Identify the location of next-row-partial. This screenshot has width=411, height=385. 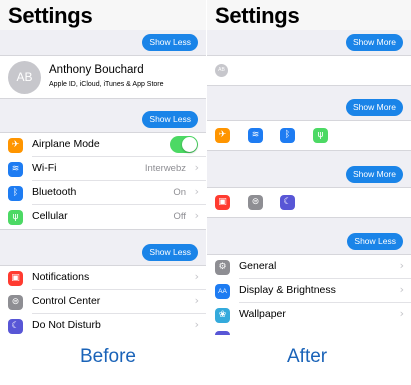
(309, 331).